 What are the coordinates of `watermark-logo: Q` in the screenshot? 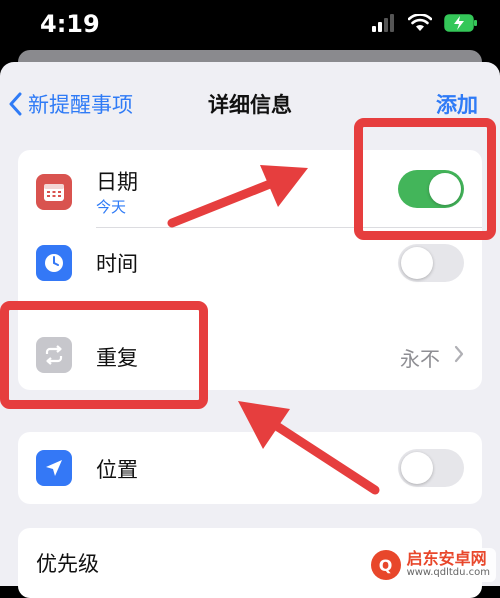 It's located at (385, 565).